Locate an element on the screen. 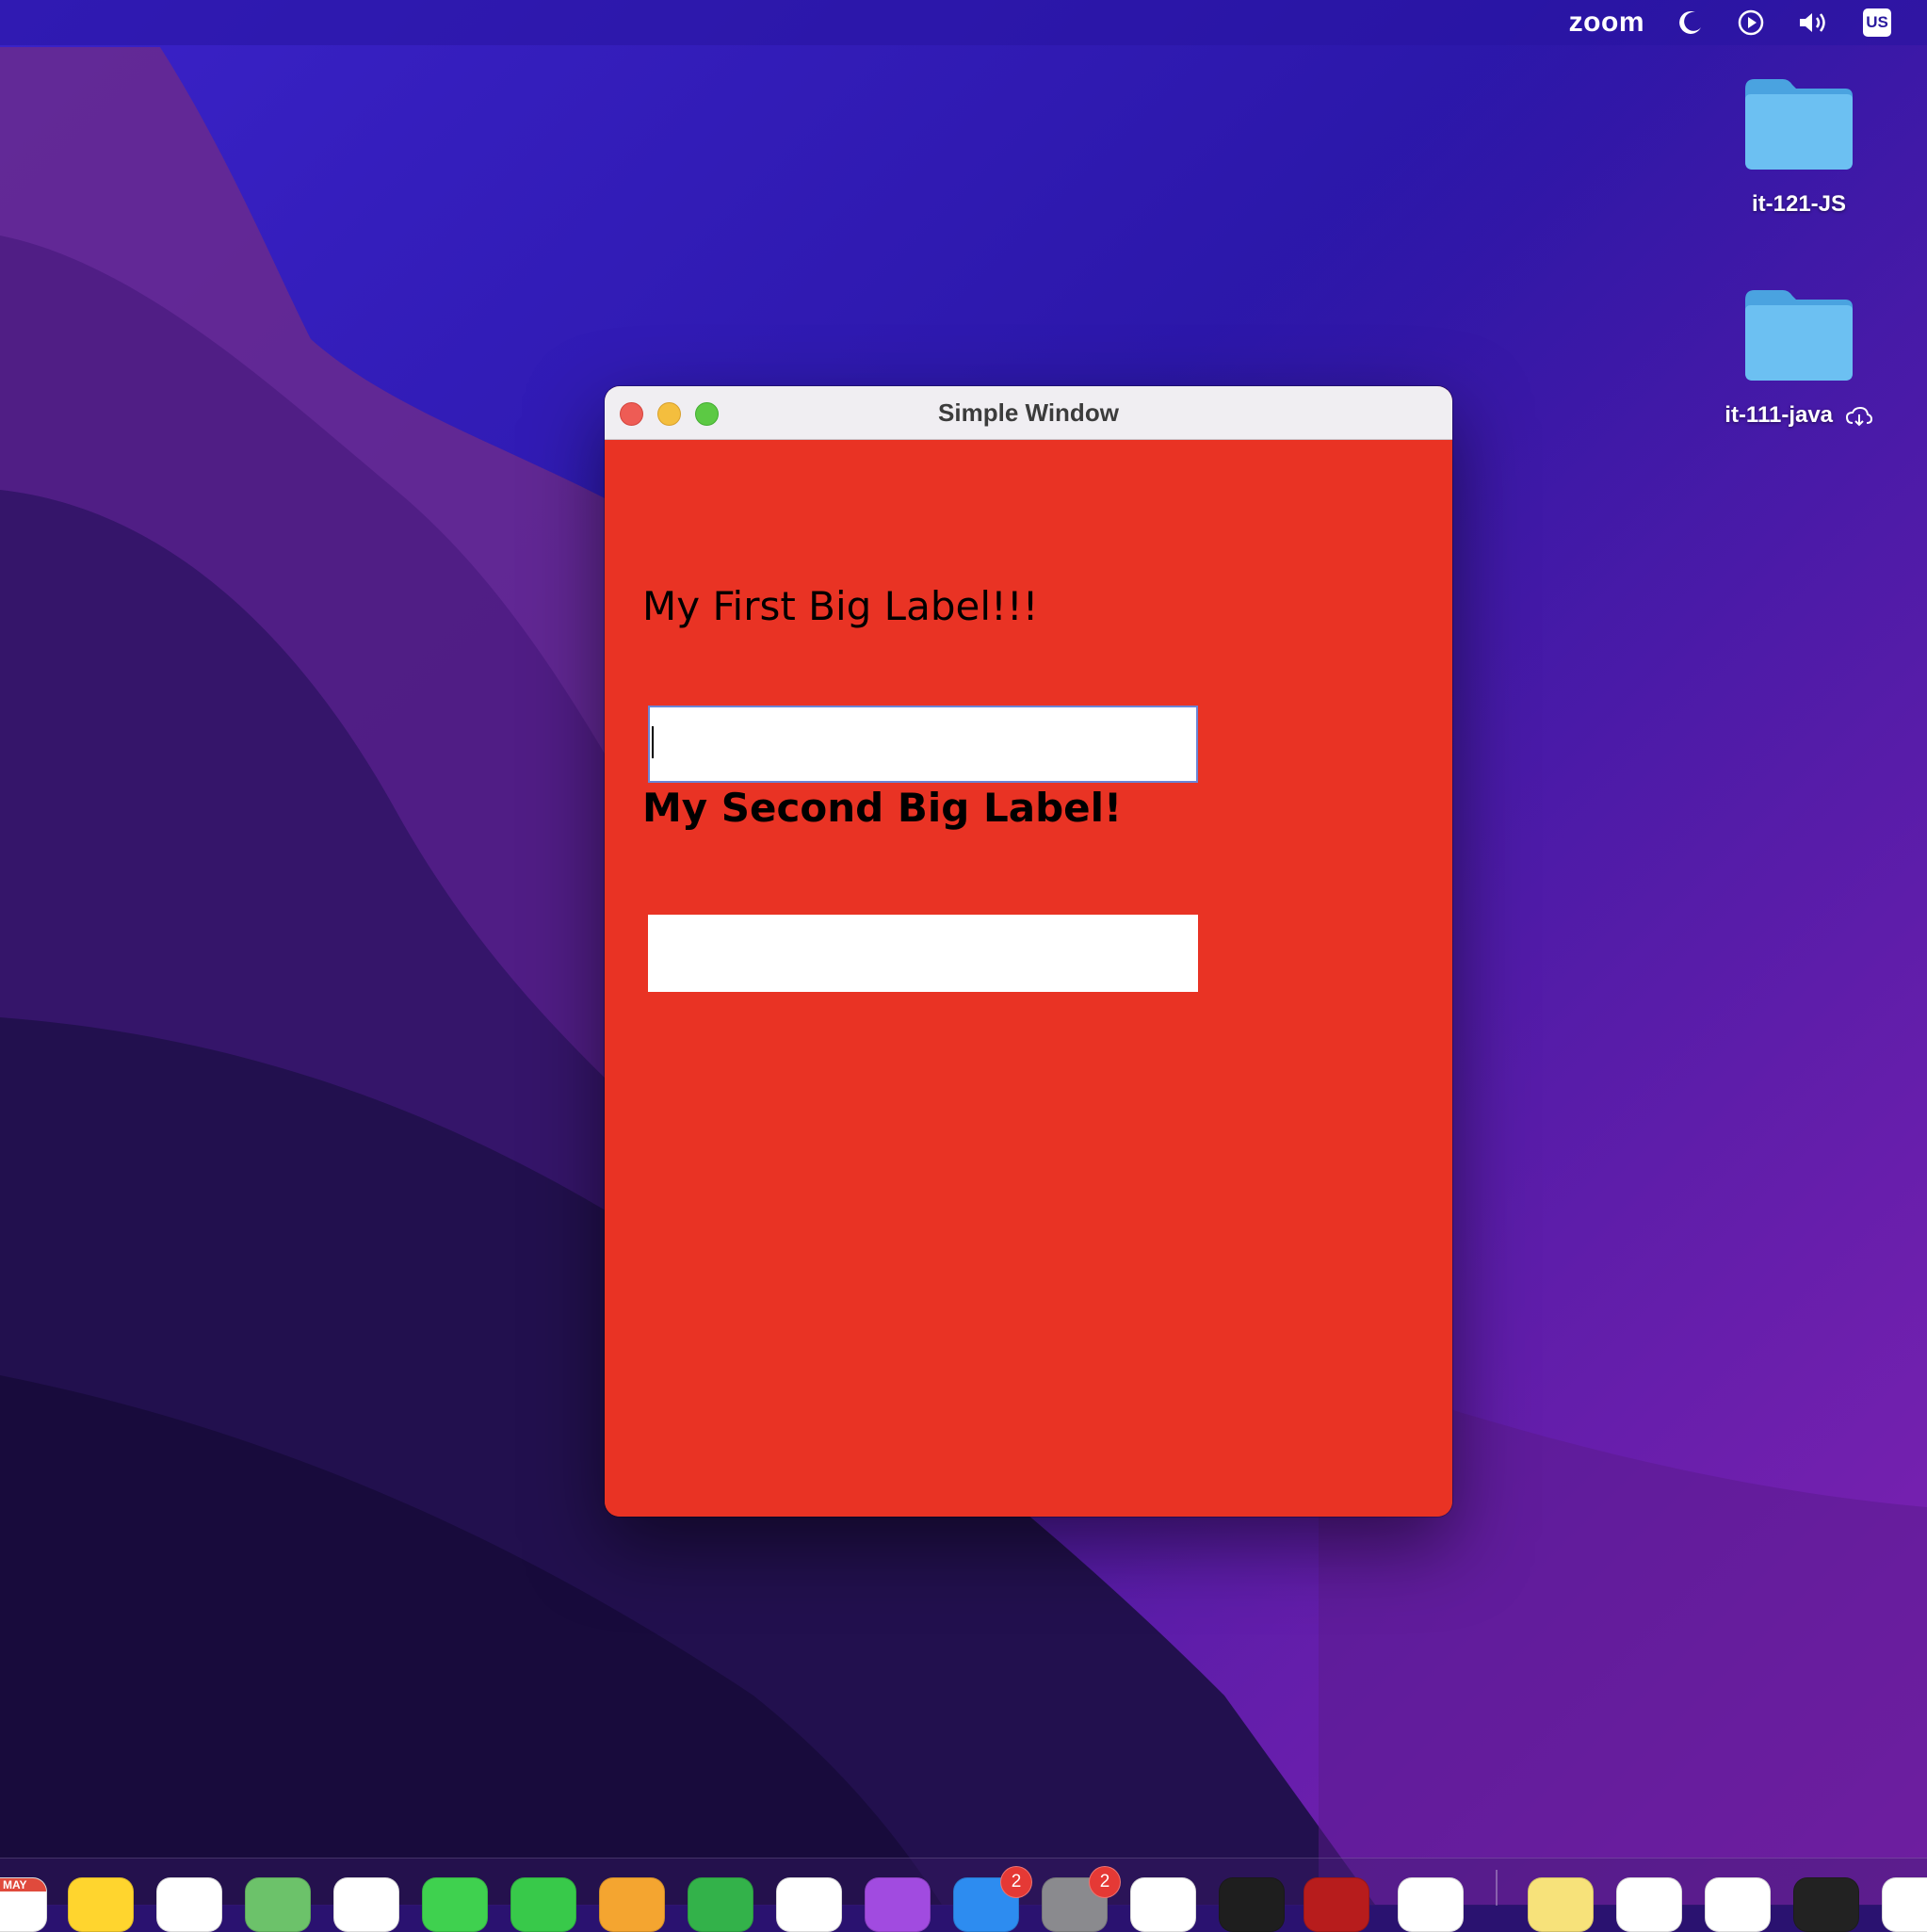 The width and height of the screenshot is (1927, 1932). dock-app-facetime is located at coordinates (543, 1905).